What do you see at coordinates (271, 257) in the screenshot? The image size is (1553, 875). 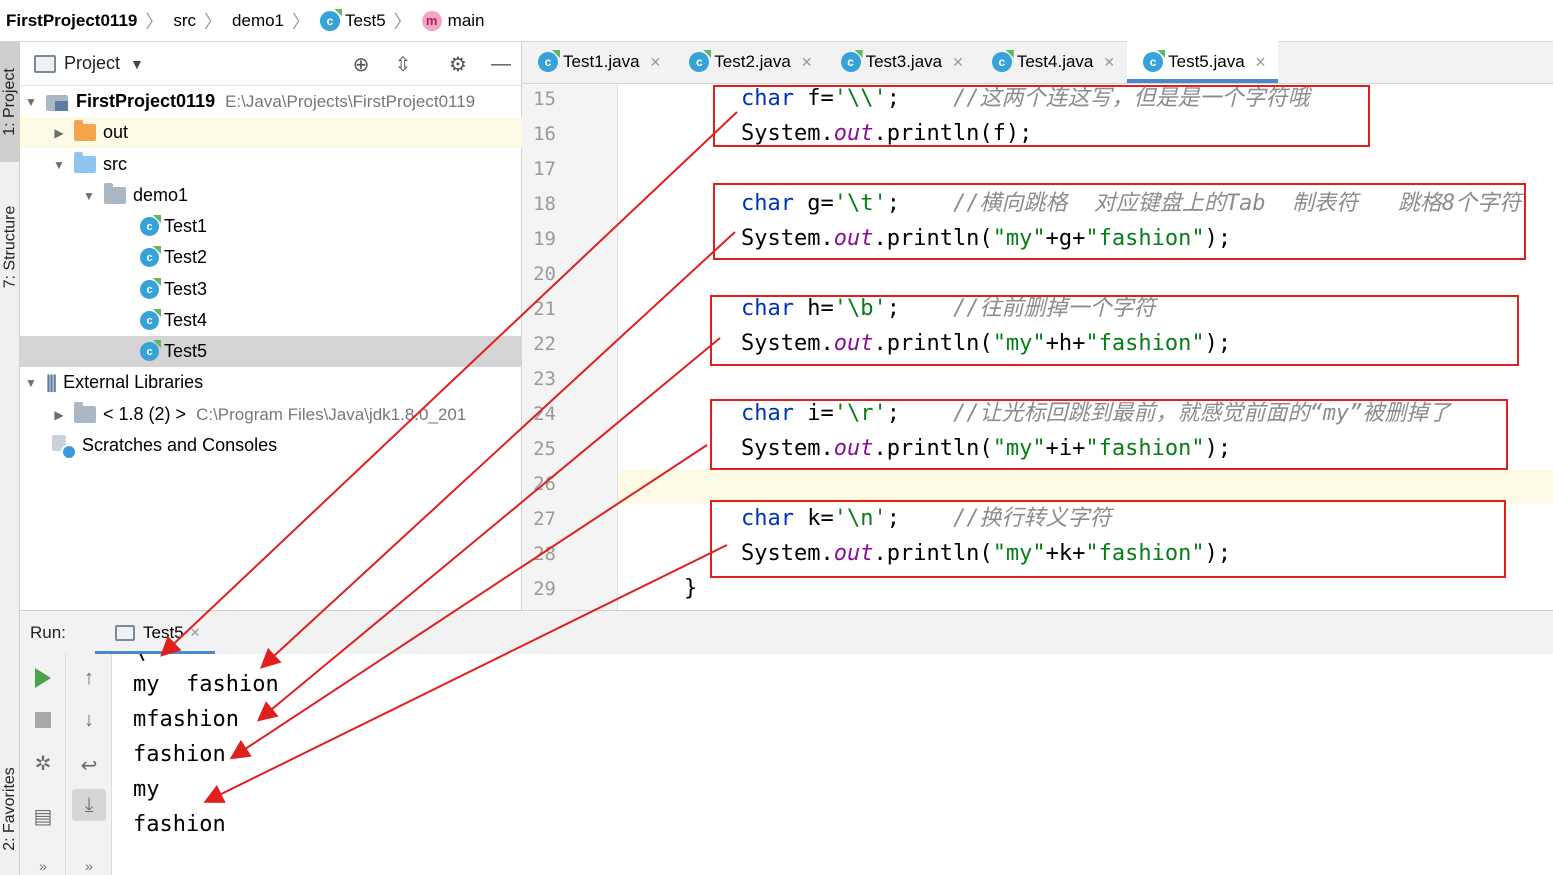 I see `tree-item-class: c Test2` at bounding box center [271, 257].